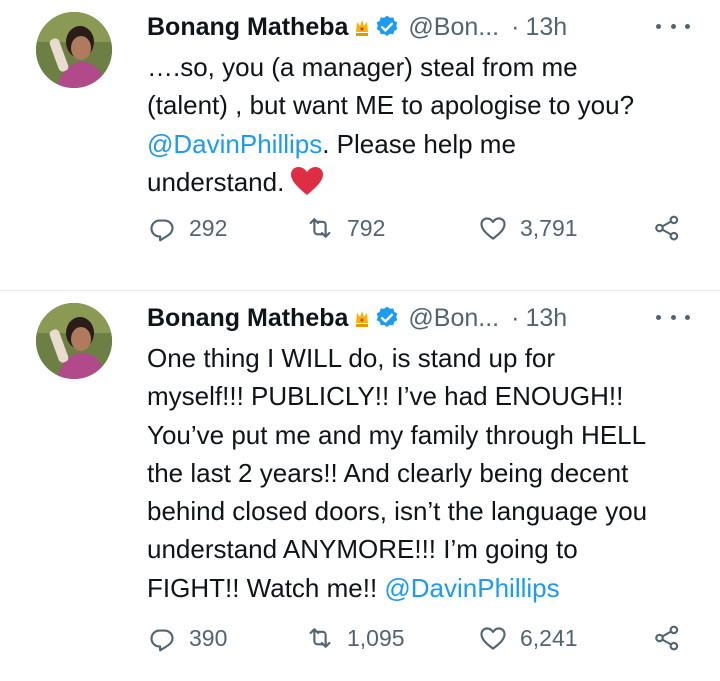  I want to click on red-heart-emoji-icon, so click(307, 180).